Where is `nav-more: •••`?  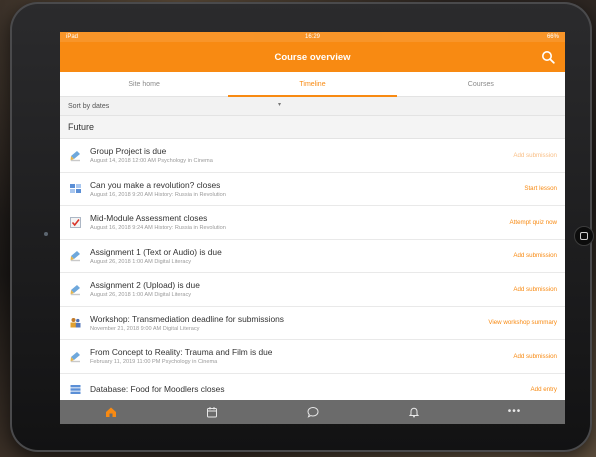 nav-more: ••• is located at coordinates (515, 412).